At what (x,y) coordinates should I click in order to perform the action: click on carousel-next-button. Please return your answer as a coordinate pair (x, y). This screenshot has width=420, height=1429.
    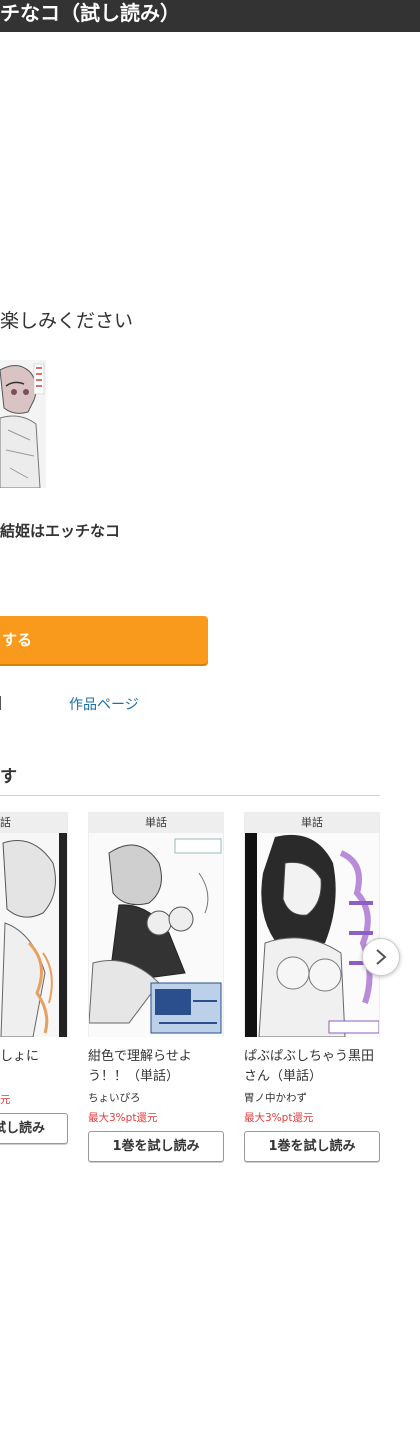
    Looking at the image, I should click on (381, 957).